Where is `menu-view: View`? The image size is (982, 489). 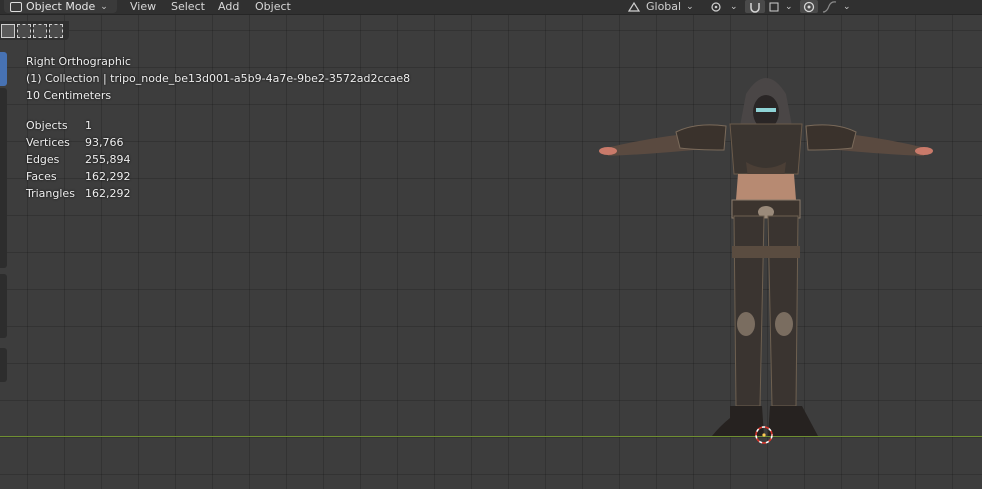
menu-view: View is located at coordinates (143, 6).